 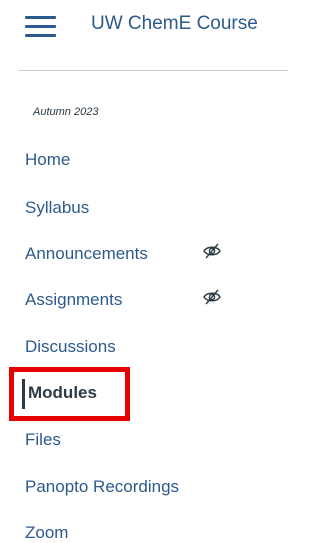 I want to click on highlight-box: Modules, so click(x=69, y=394).